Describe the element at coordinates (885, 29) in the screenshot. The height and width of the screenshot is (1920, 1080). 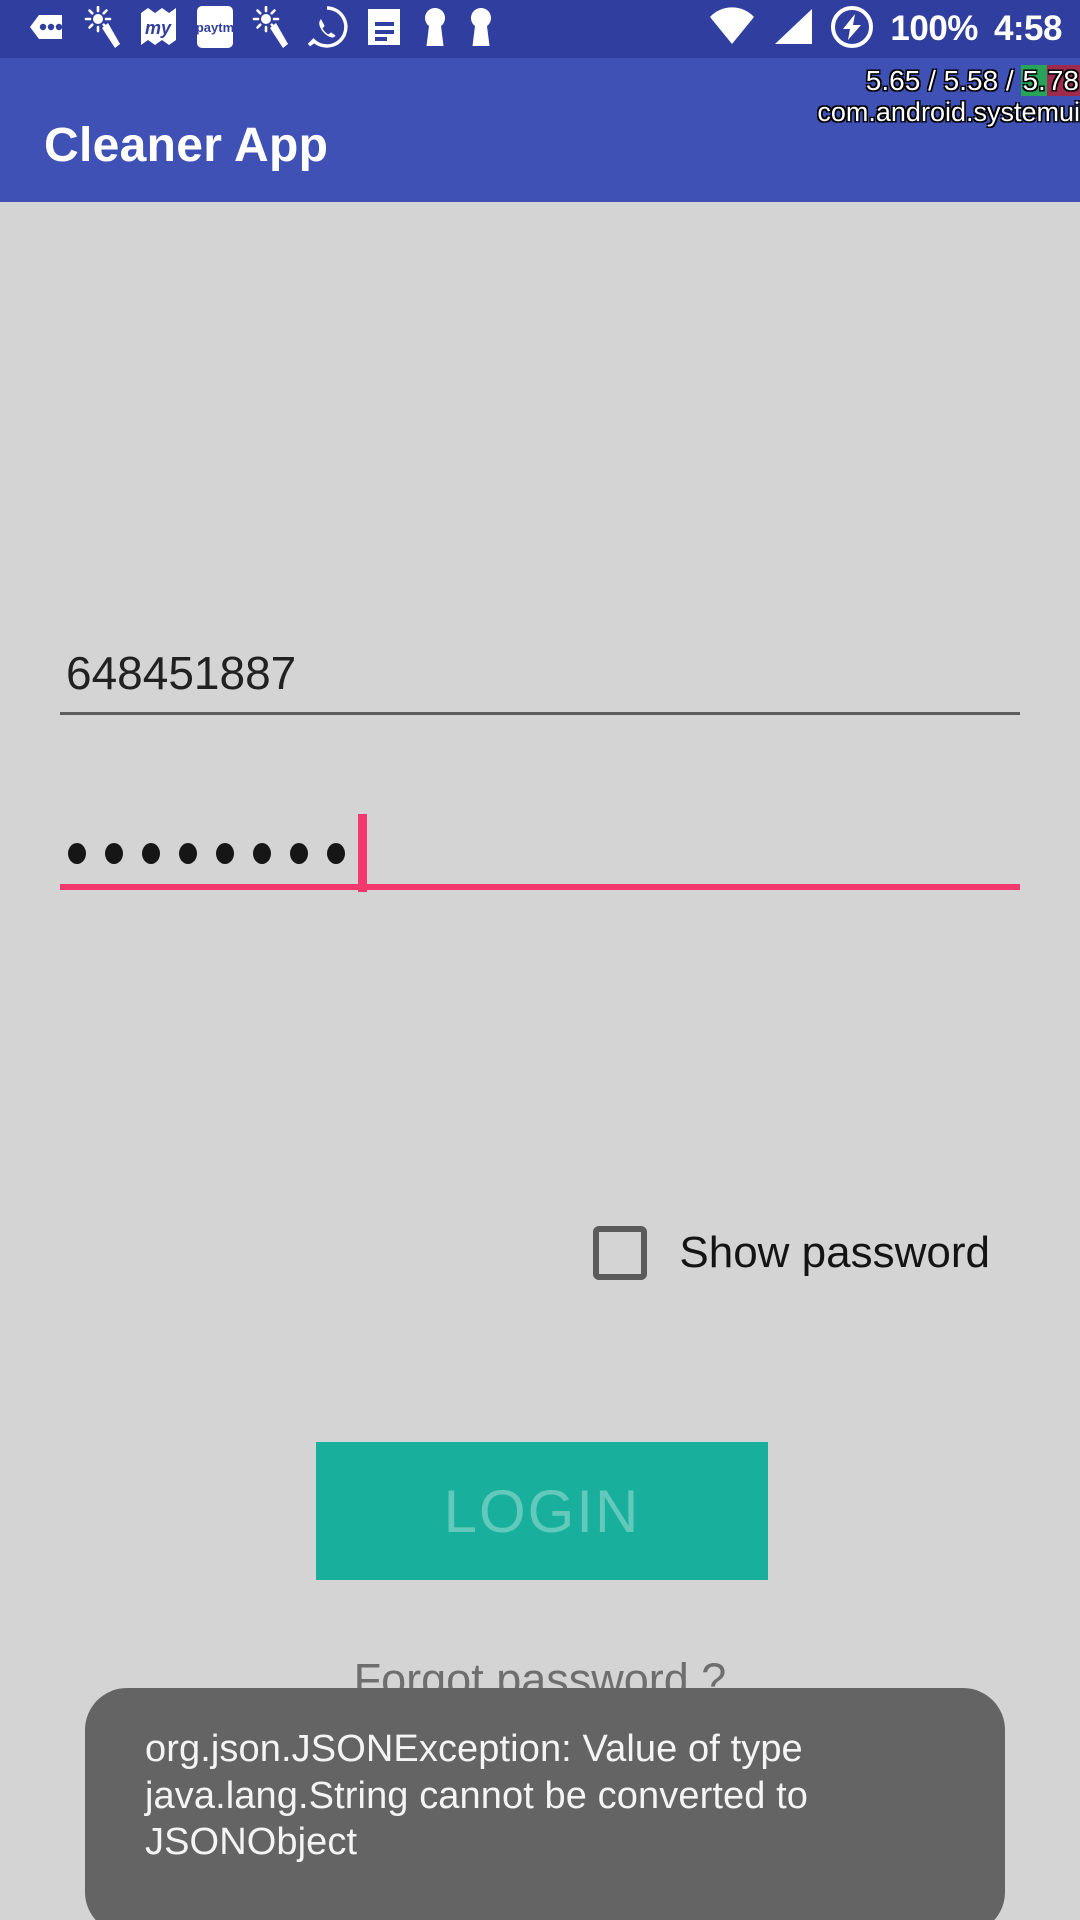
I see `status-bar-system-icons: 100% 4:58` at that location.